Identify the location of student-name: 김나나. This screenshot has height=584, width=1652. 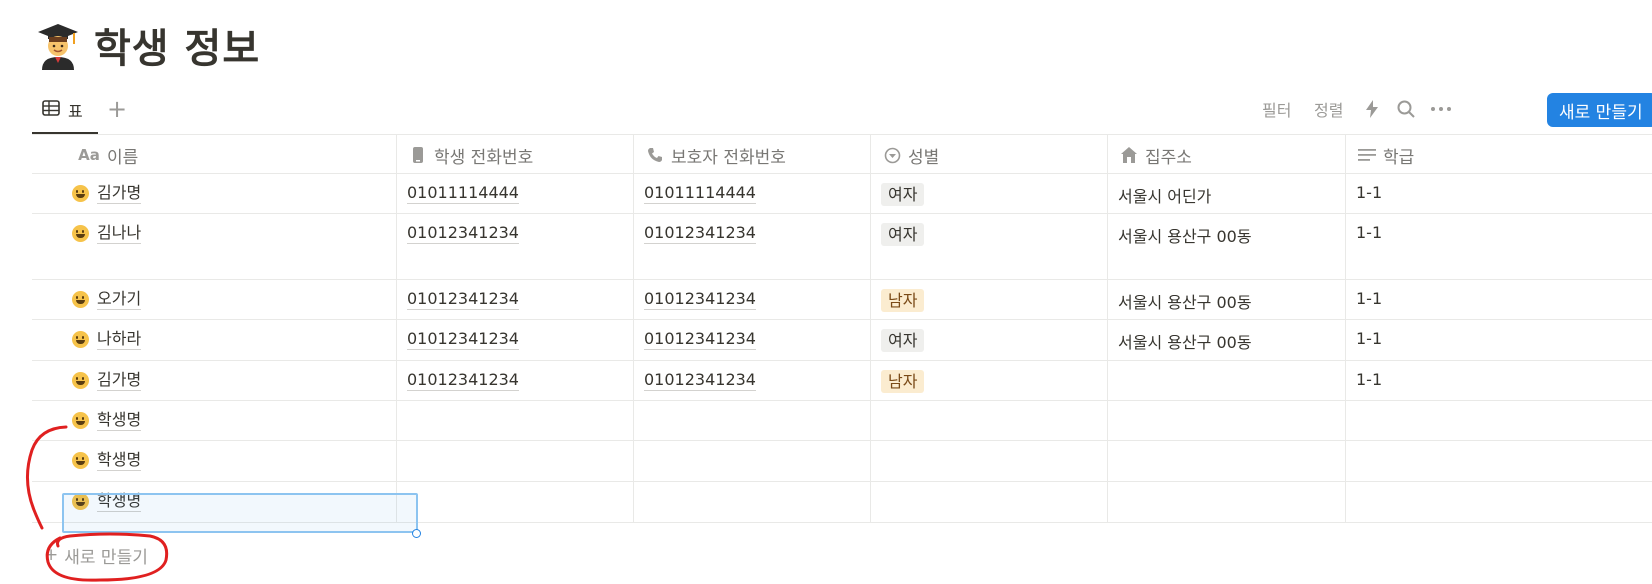
(119, 233).